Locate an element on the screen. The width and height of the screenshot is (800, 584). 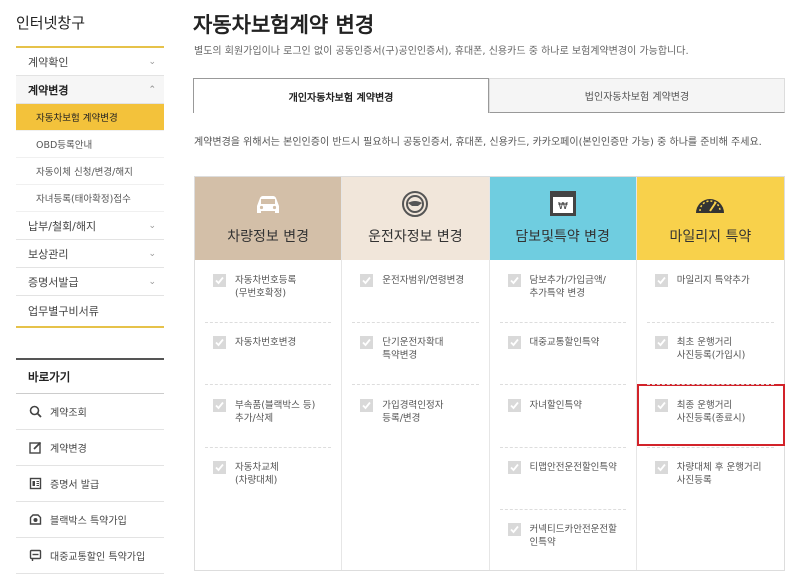
change-item: 대중교통할인특약 is located at coordinates (567, 342).